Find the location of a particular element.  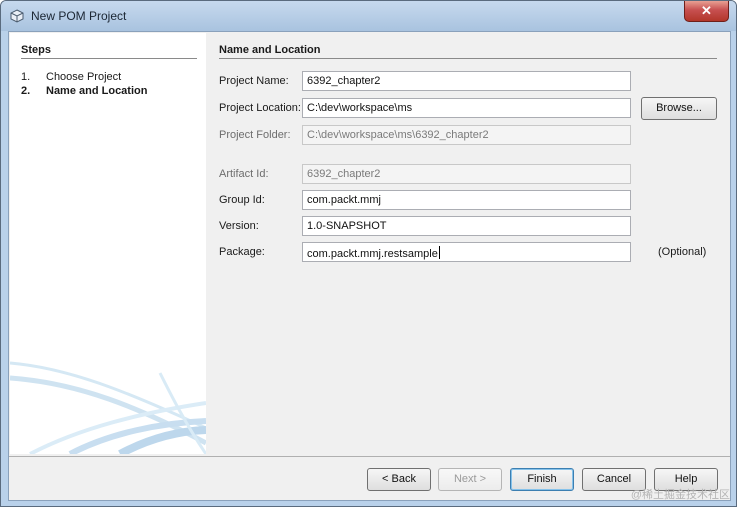

button-bar-divider is located at coordinates (369, 456).